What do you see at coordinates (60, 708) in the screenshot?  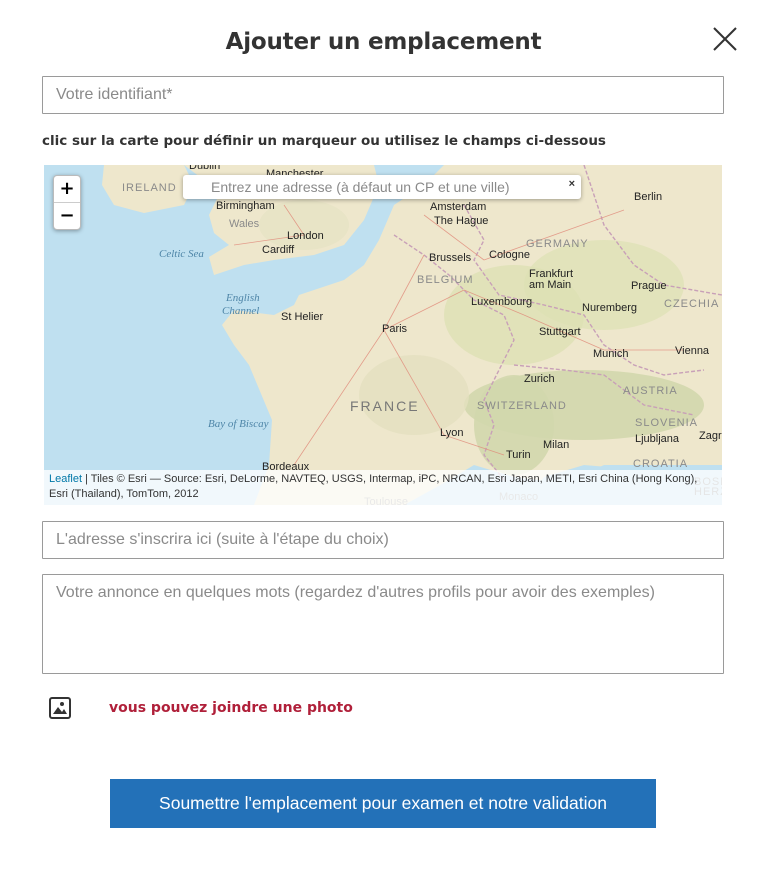 I see `image-icon` at bounding box center [60, 708].